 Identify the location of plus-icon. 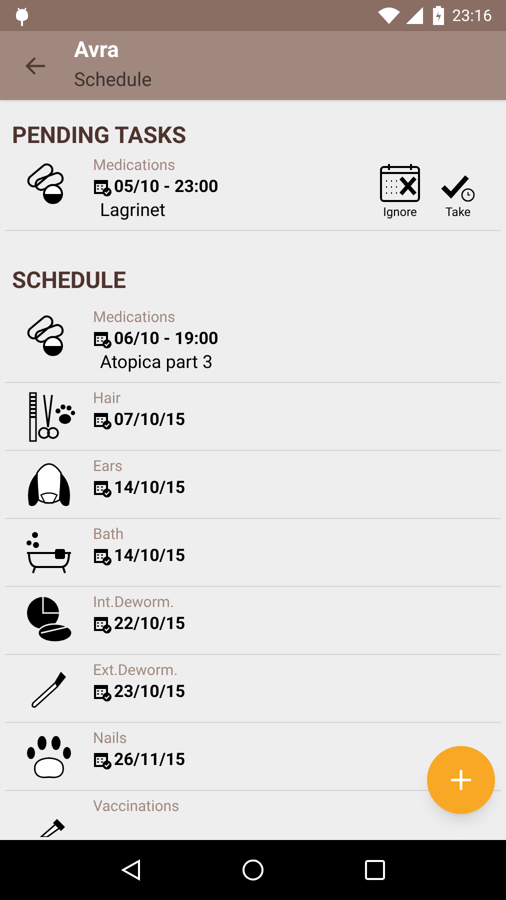
(461, 780).